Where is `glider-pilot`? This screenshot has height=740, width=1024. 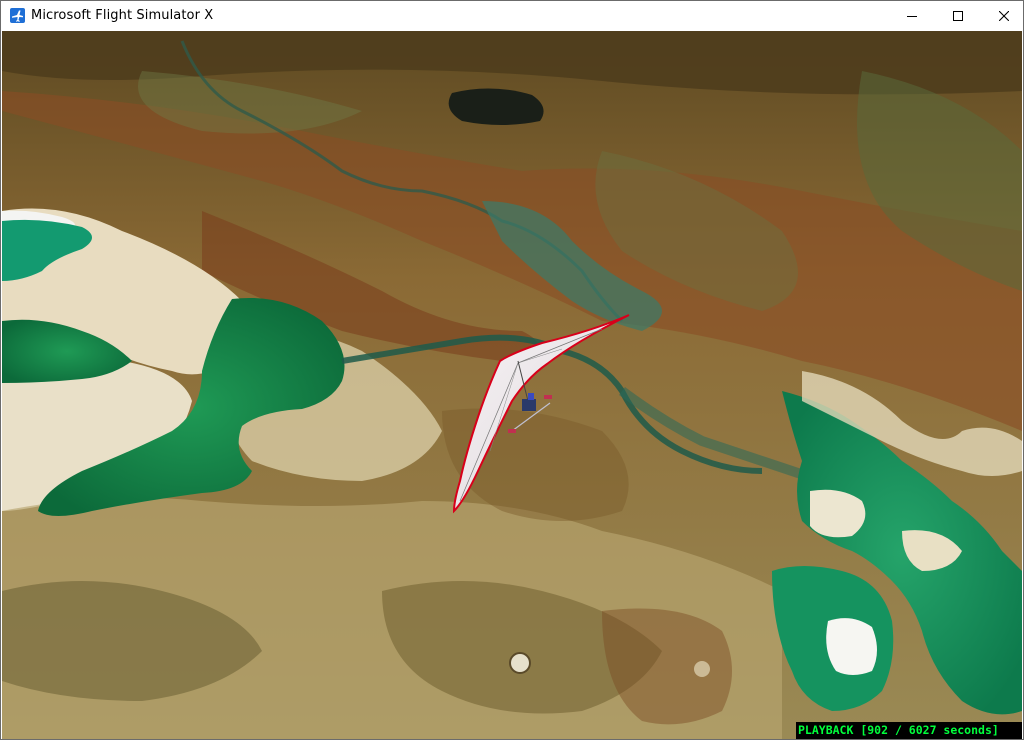
glider-pilot is located at coordinates (529, 405).